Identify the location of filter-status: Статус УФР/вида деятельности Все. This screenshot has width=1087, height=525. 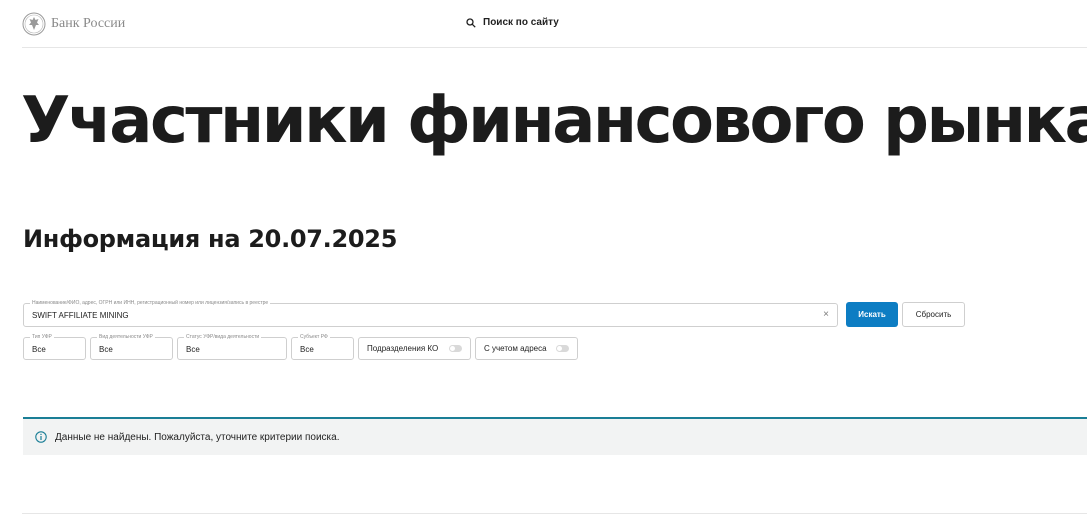
(232, 346).